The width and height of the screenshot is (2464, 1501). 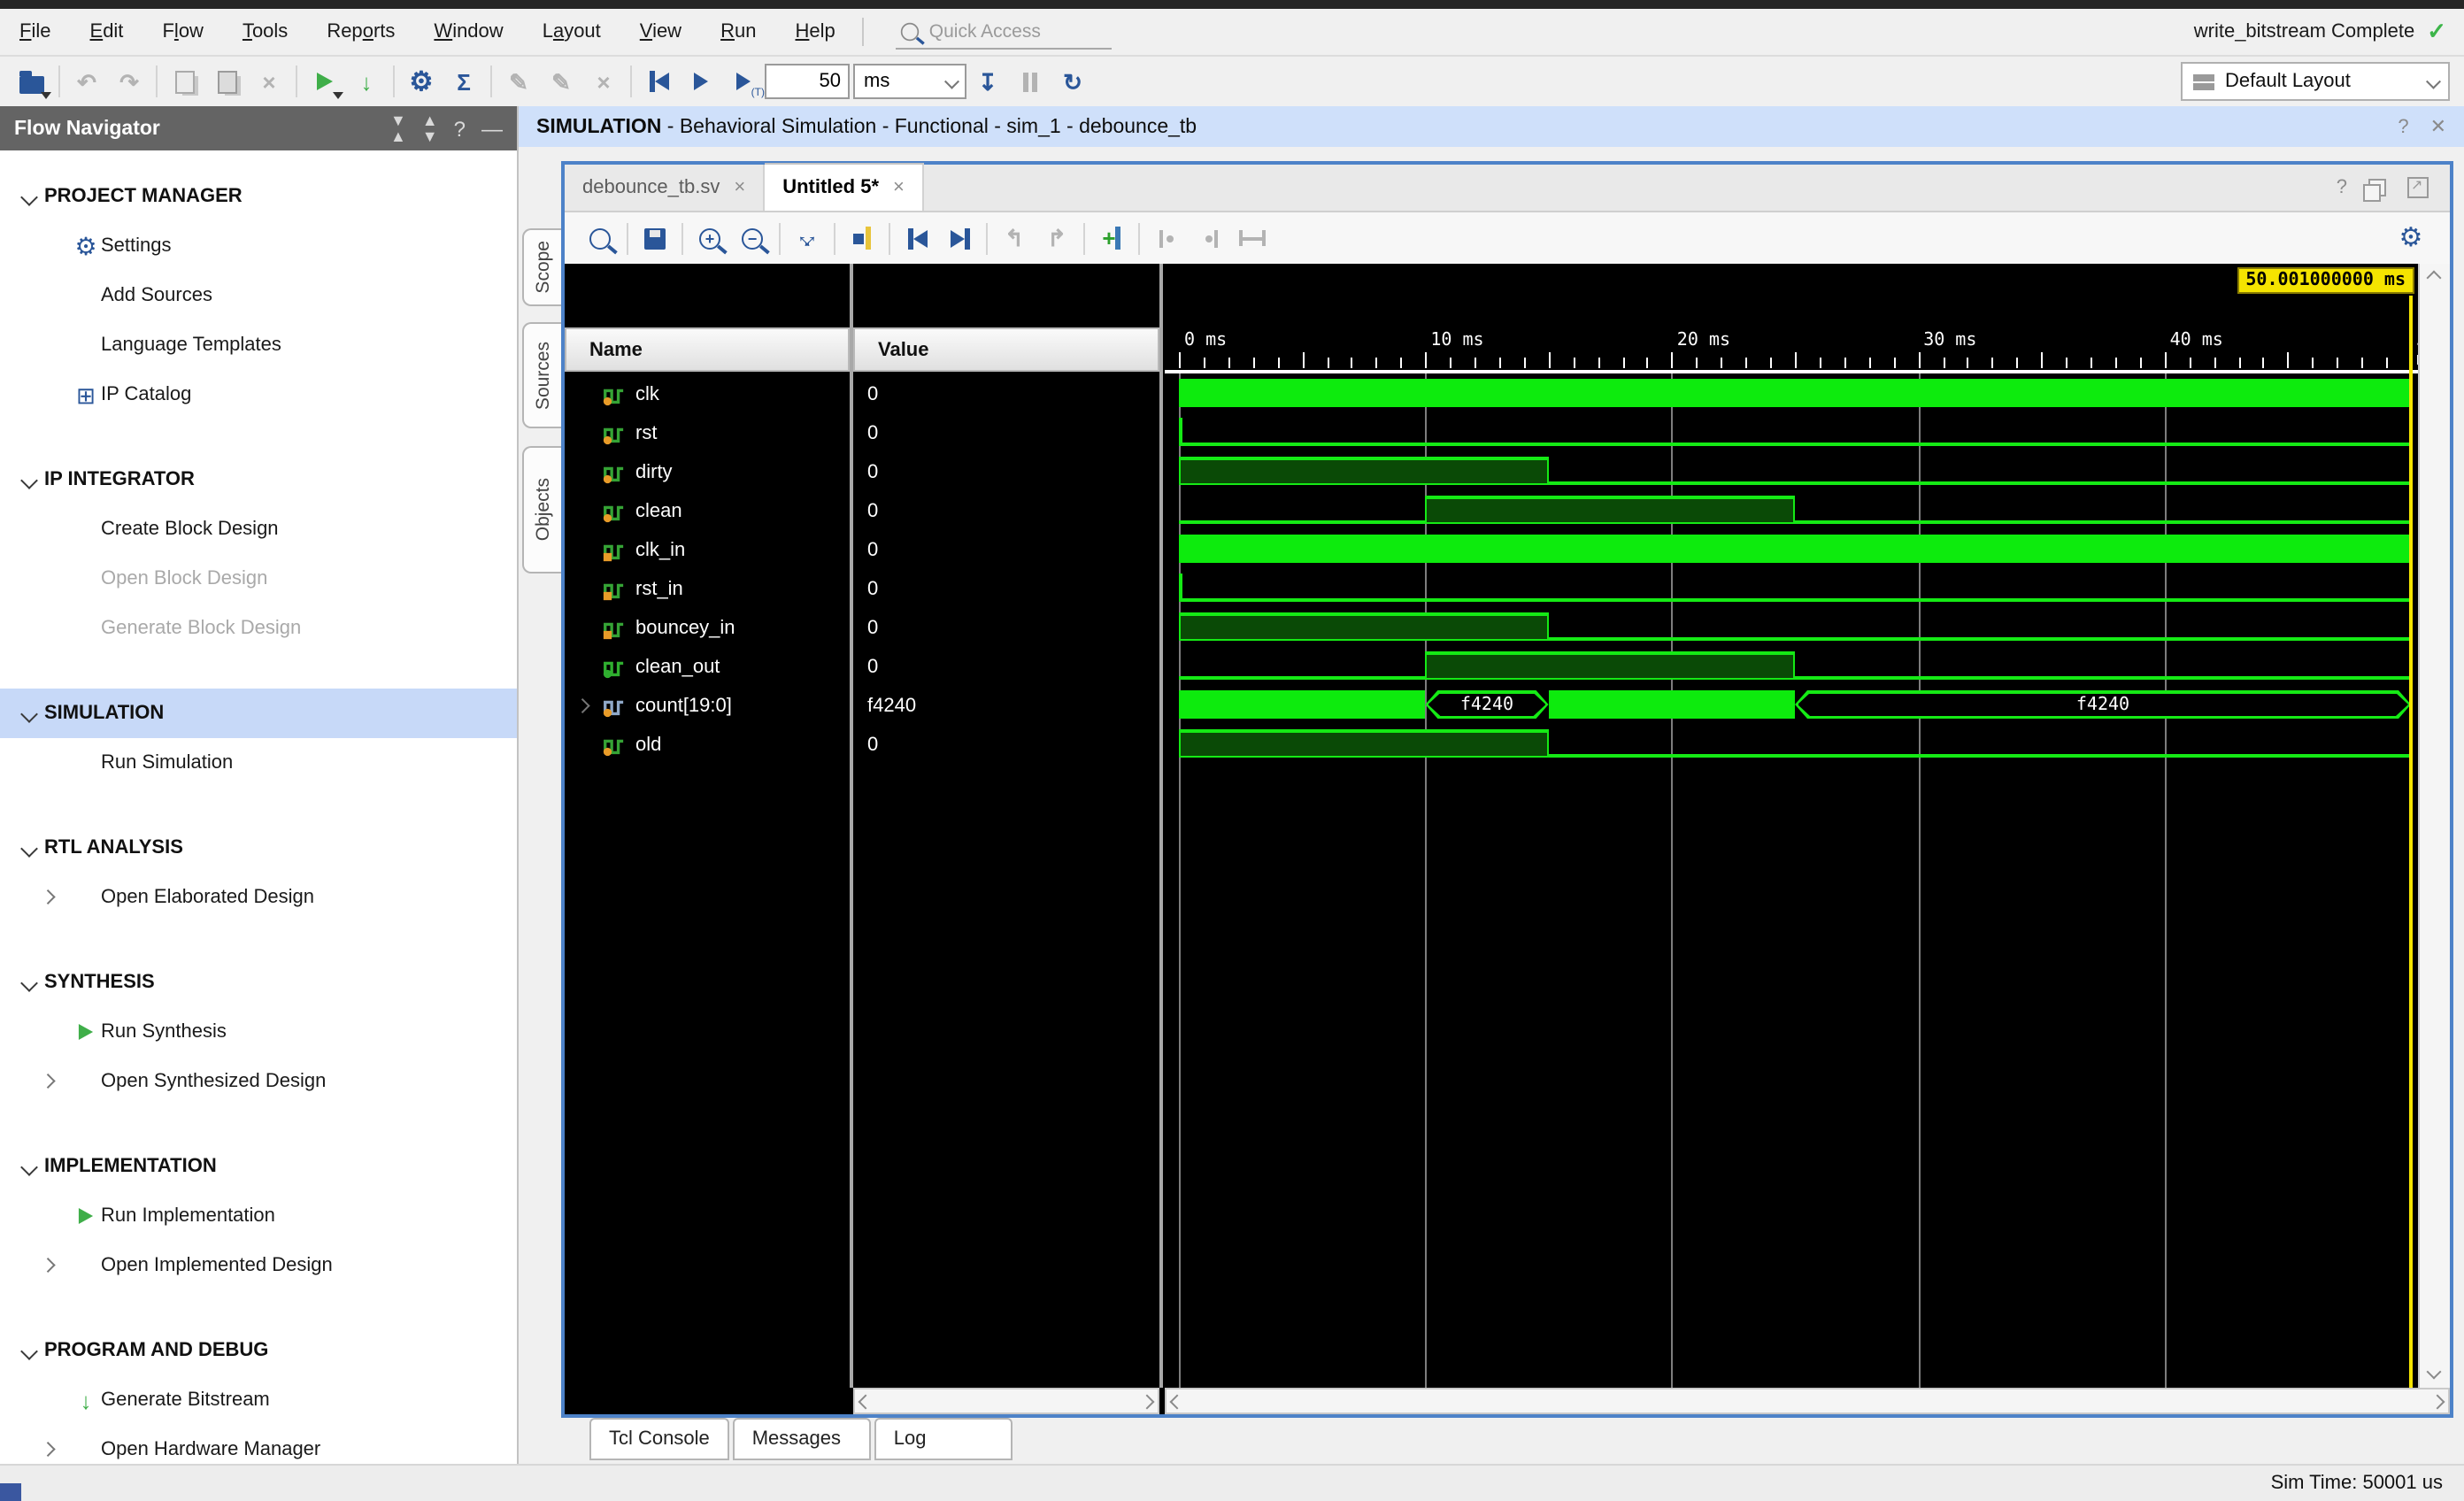 What do you see at coordinates (708, 472) in the screenshot?
I see `signal-row-dirty: dirty` at bounding box center [708, 472].